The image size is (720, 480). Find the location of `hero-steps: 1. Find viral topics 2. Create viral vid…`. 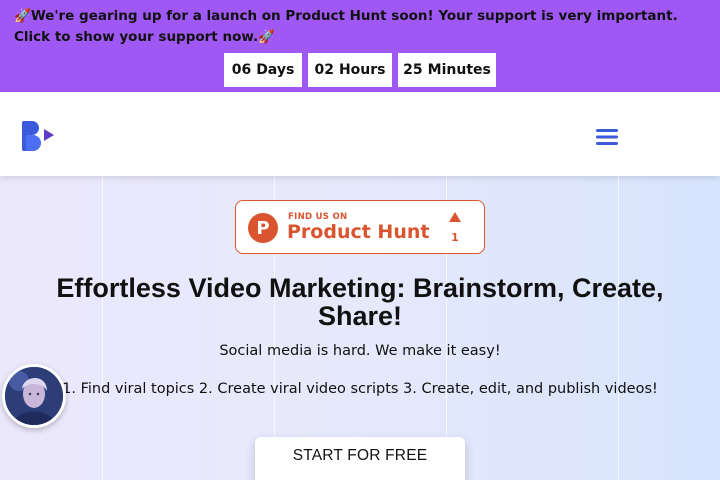

hero-steps: 1. Find viral topics 2. Create viral vid… is located at coordinates (360, 389).